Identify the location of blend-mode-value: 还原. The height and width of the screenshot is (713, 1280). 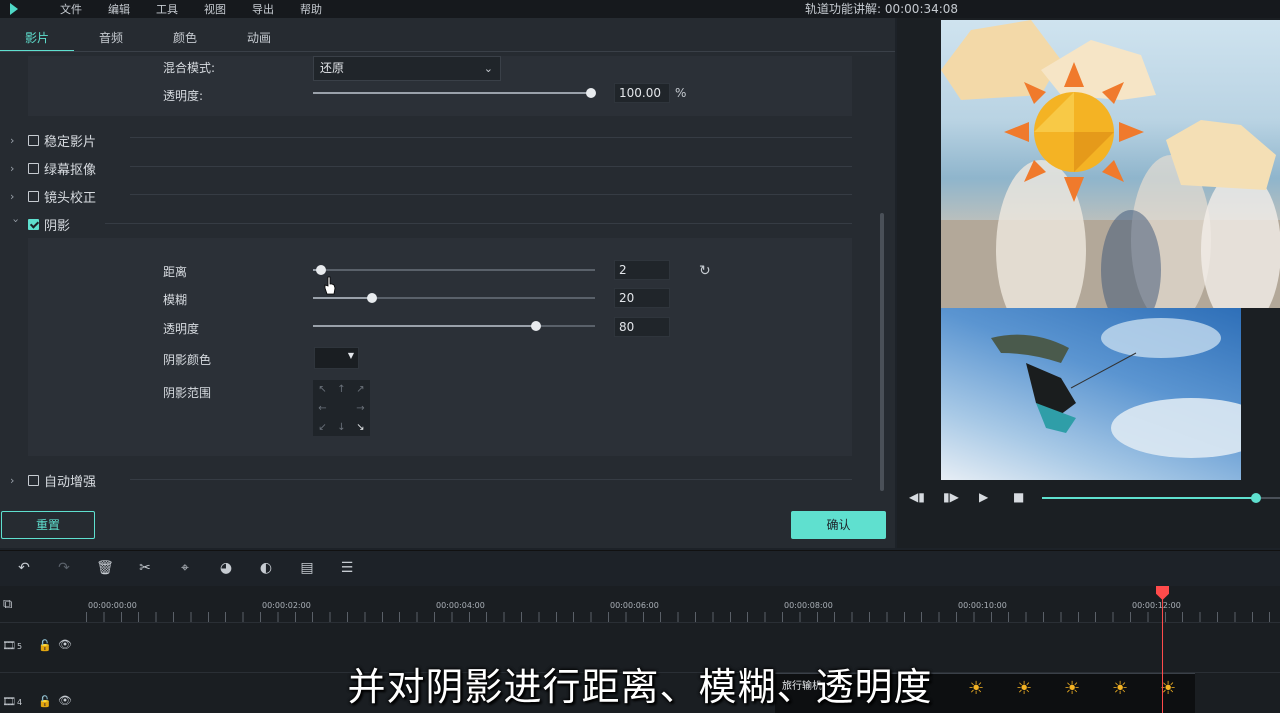
(332, 68).